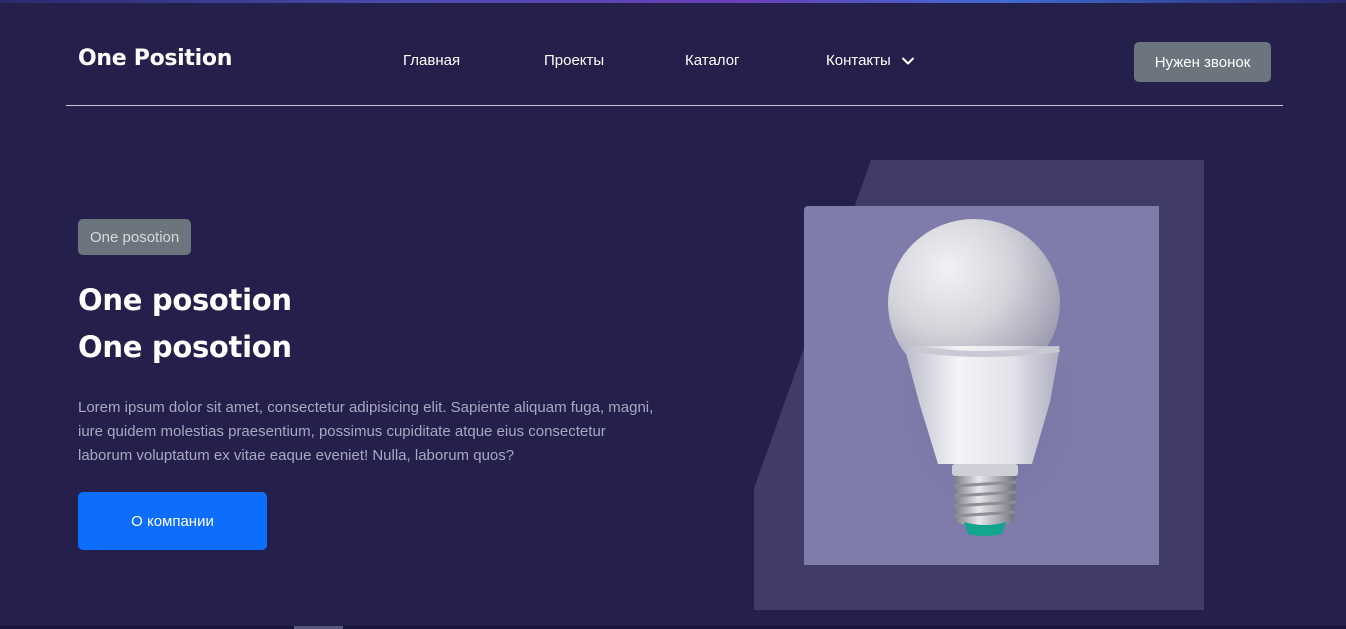  I want to click on brand-logo: One Position, so click(155, 58).